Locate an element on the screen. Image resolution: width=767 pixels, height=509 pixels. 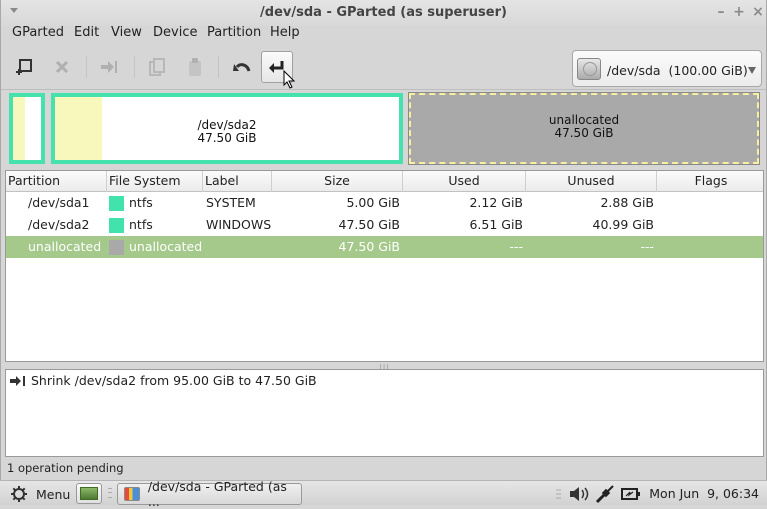
paste-button is located at coordinates (195, 67).